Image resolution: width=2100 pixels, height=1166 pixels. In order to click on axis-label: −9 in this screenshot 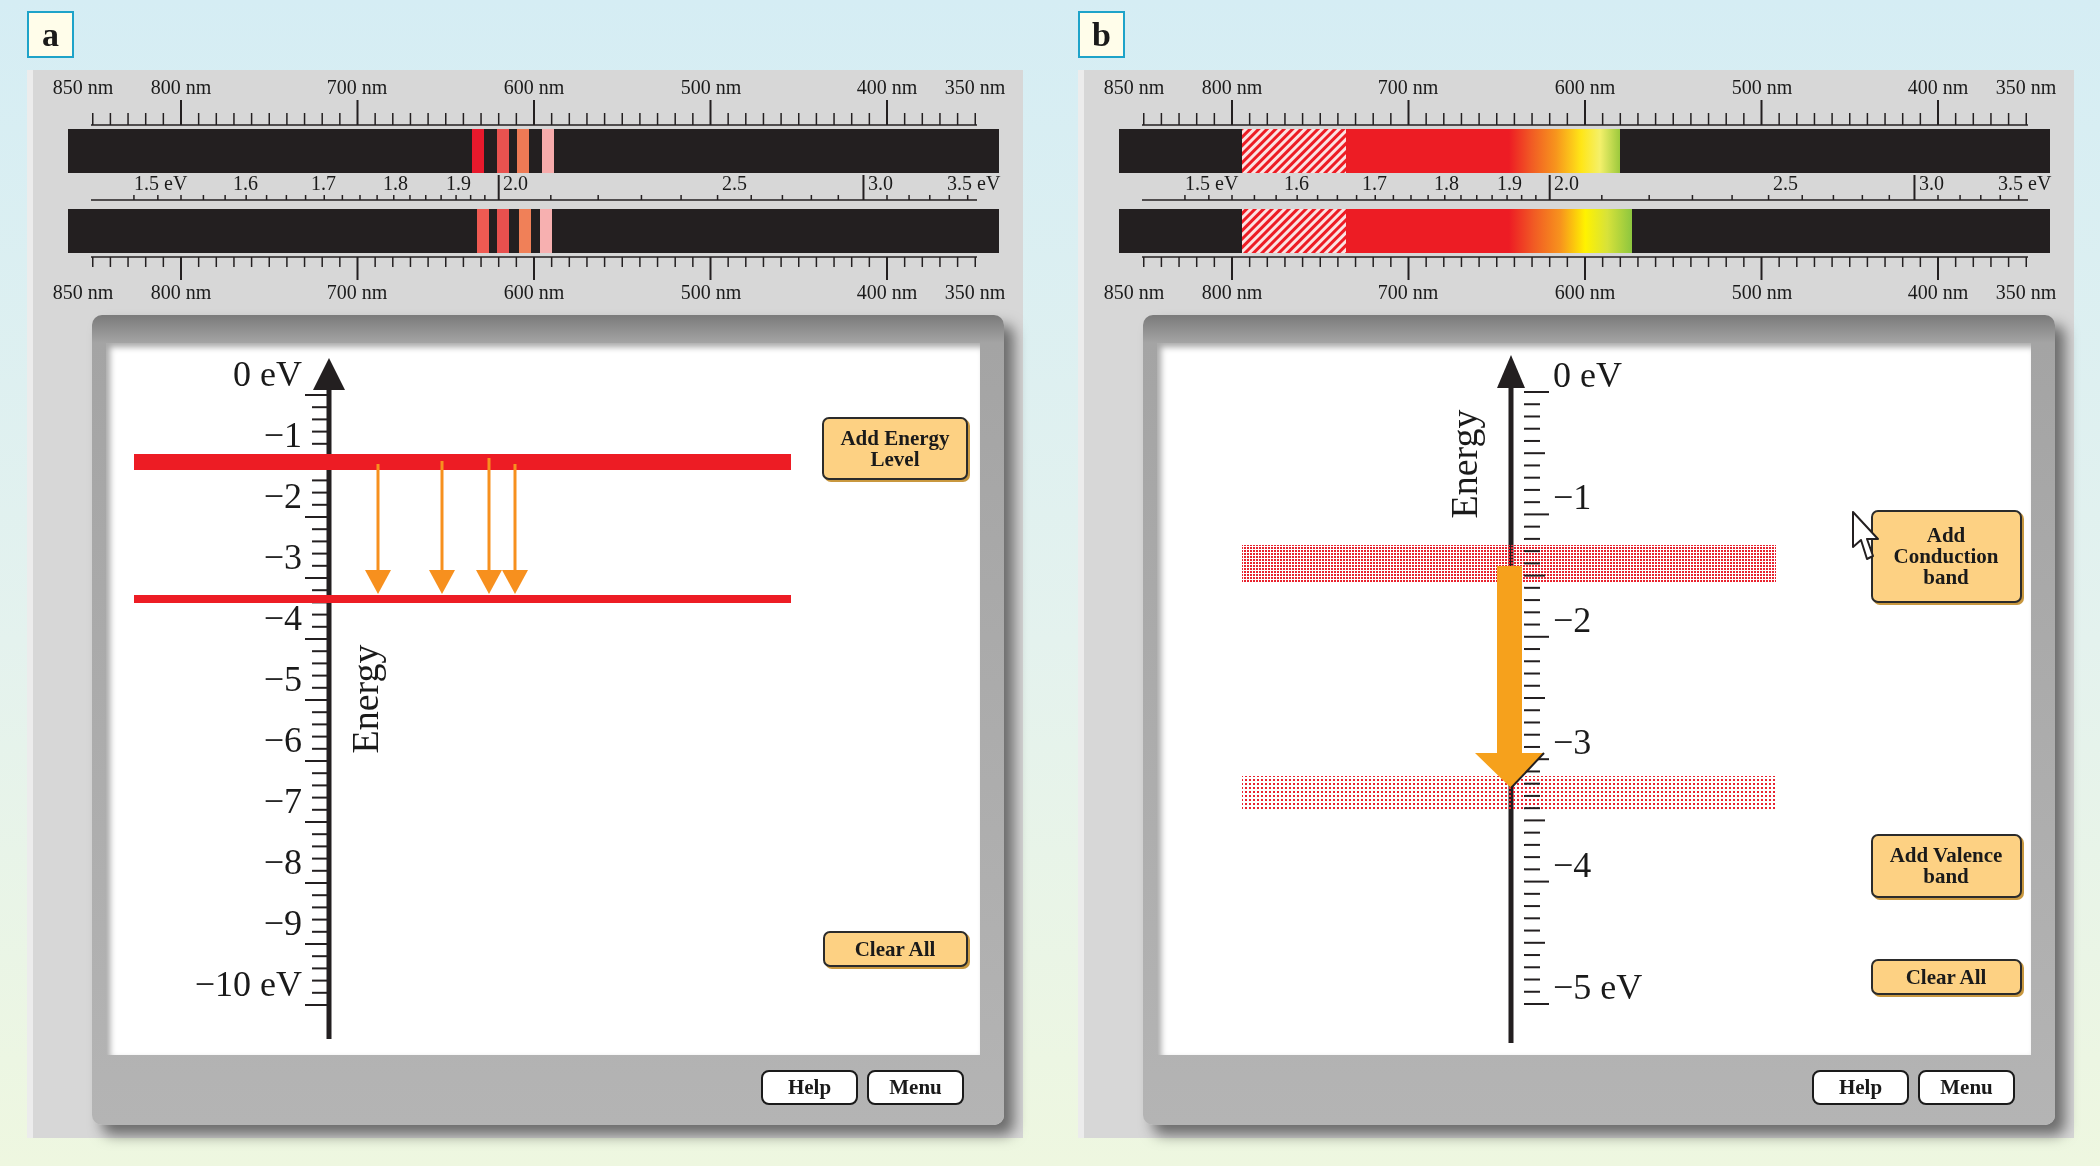, I will do `click(282, 923)`.